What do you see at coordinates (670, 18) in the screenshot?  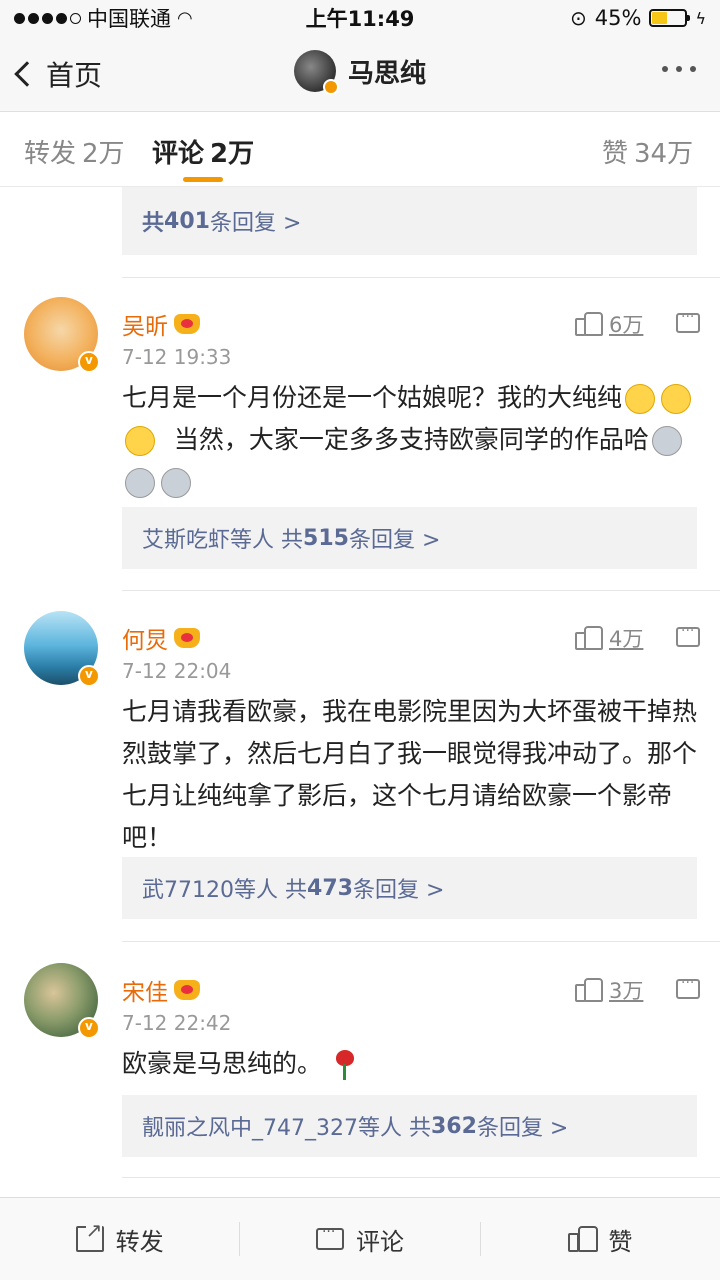 I see `battery-icon` at bounding box center [670, 18].